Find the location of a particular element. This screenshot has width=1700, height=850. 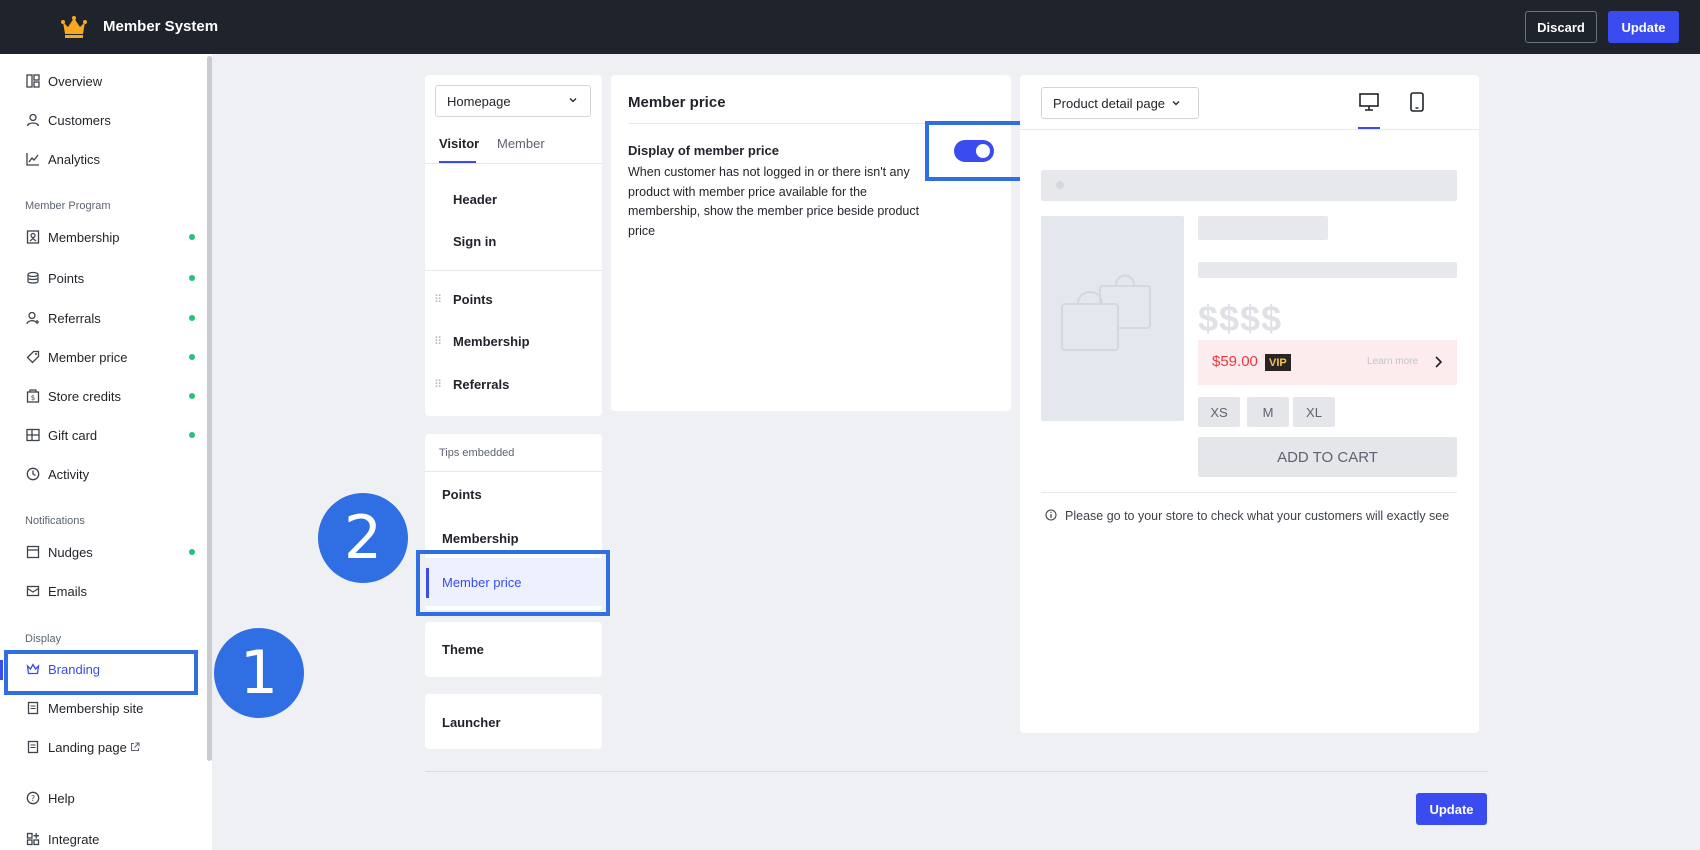

sidebar-item-label: Gift card is located at coordinates (73, 435).